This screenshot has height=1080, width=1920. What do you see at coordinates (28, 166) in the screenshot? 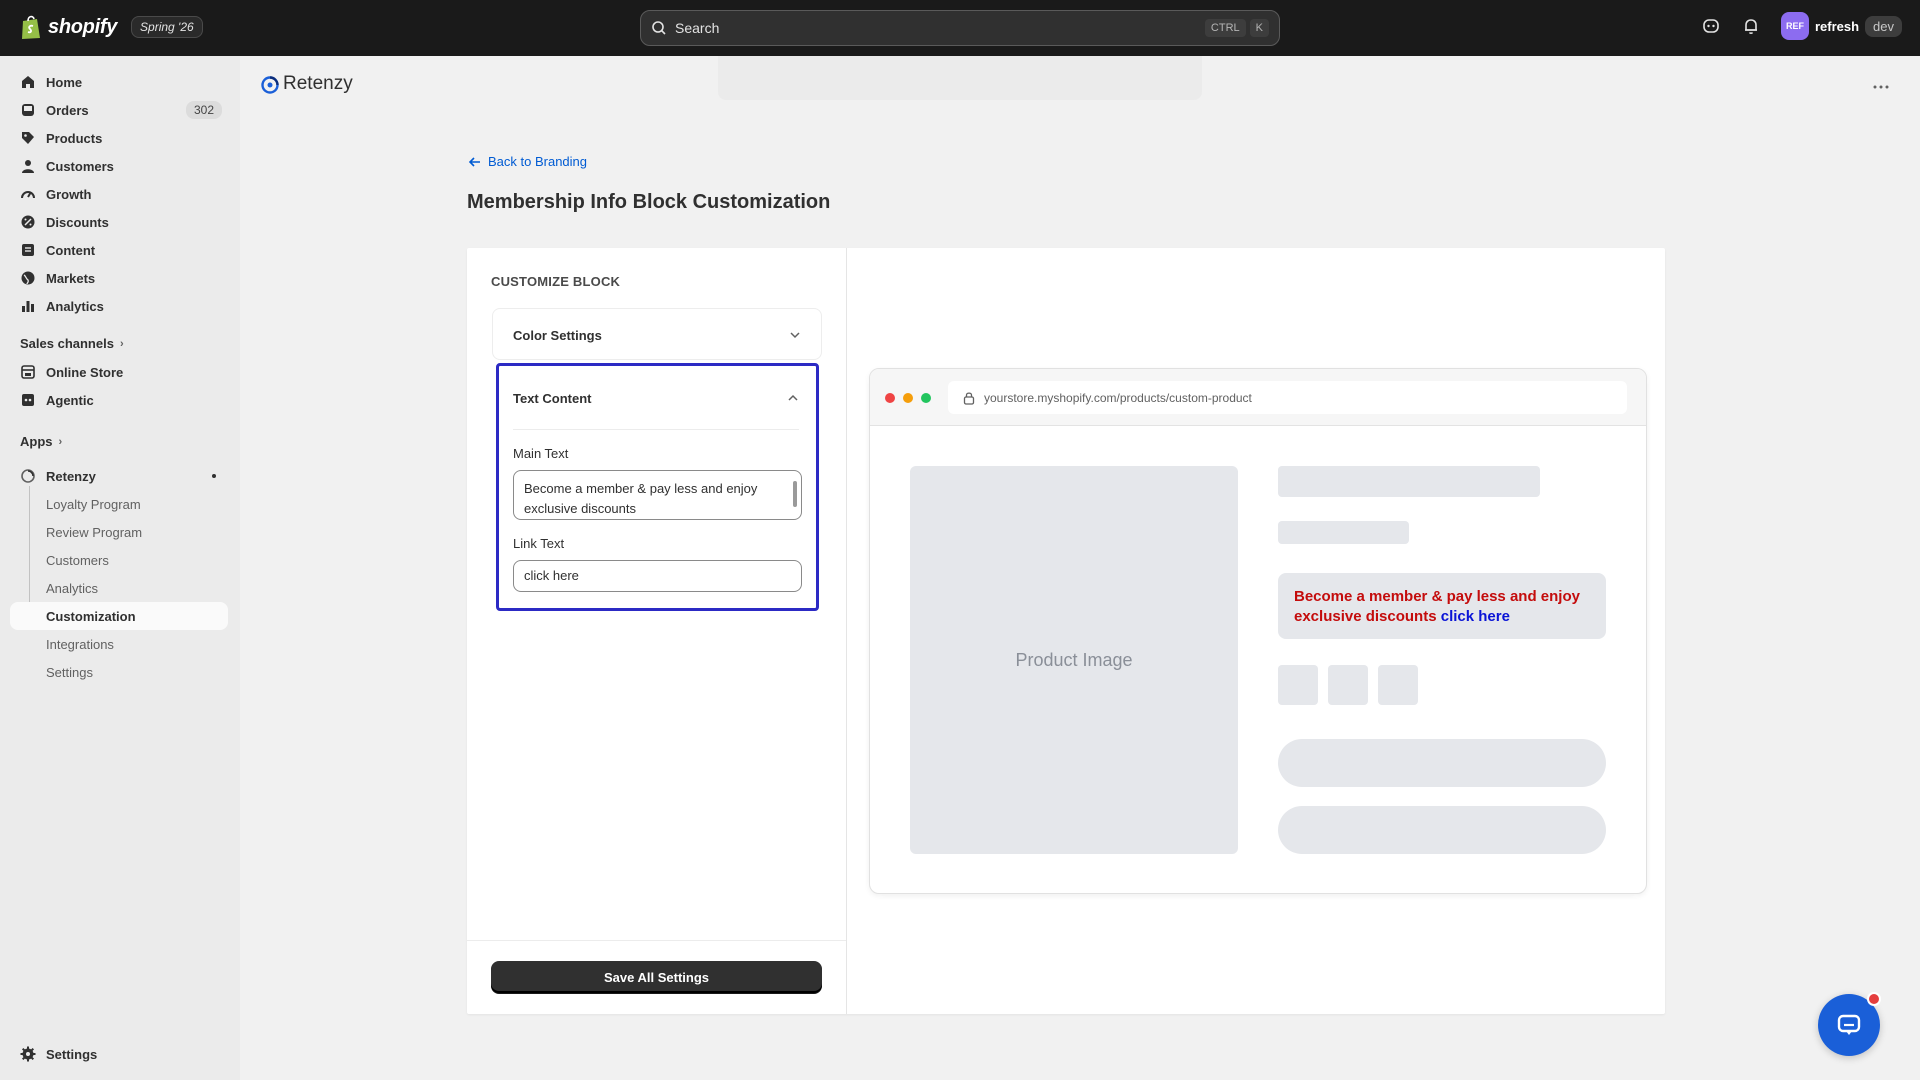
I see `person-icon` at bounding box center [28, 166].